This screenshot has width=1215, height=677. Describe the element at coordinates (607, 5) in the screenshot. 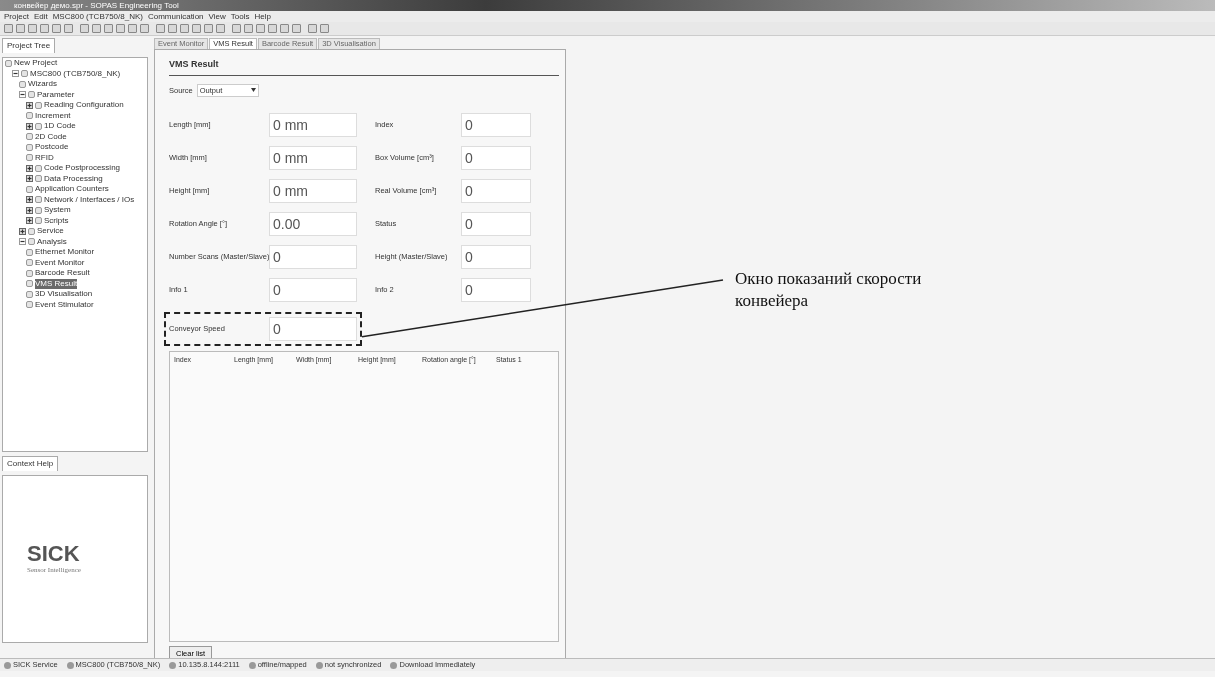

I see `window-title: конвейер демо.spr - SOPAS Engineering Tool` at that location.